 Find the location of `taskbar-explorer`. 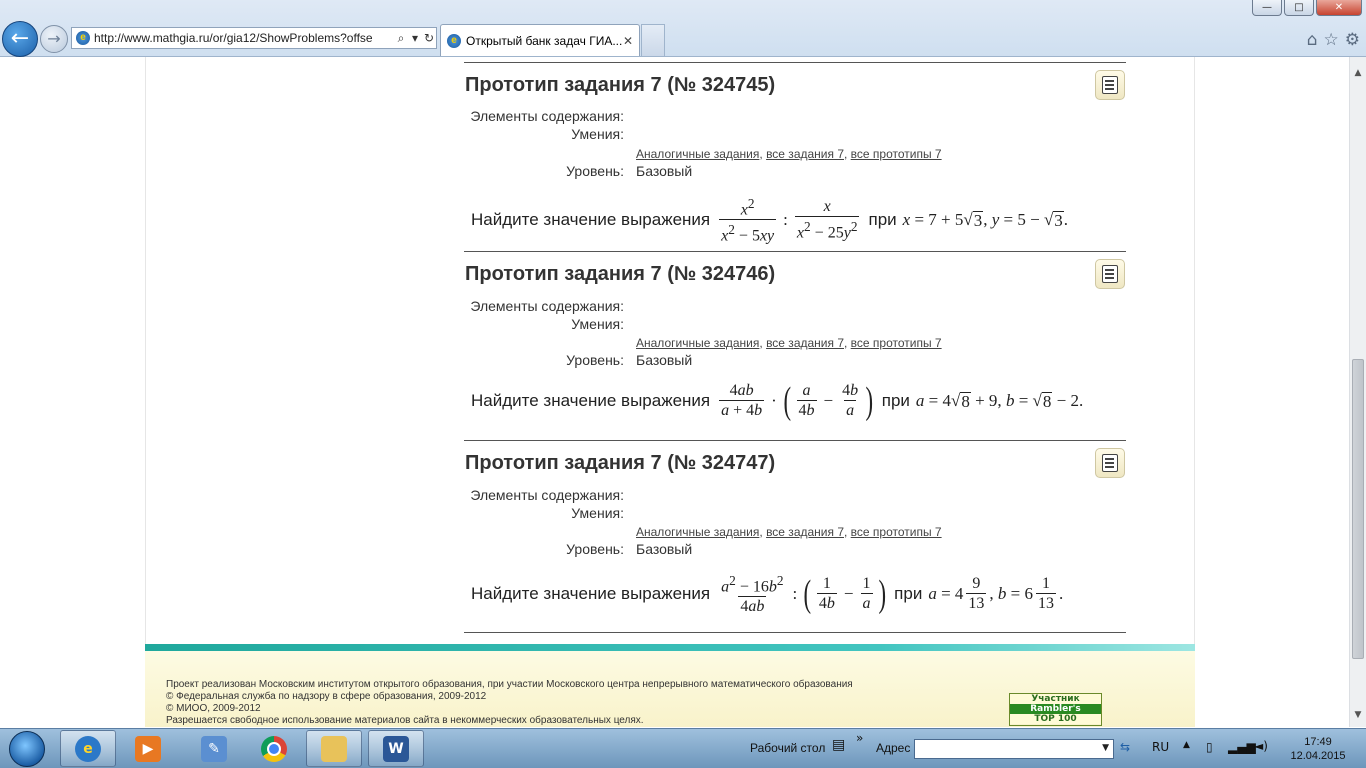

taskbar-explorer is located at coordinates (334, 748).